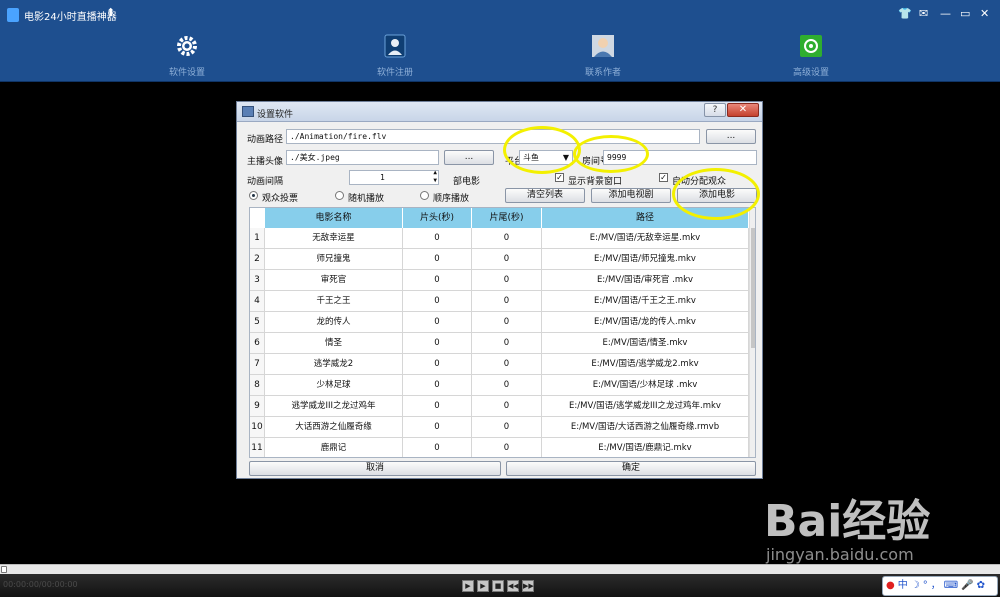  Describe the element at coordinates (4, 569) in the screenshot. I see `seek-handle` at that location.